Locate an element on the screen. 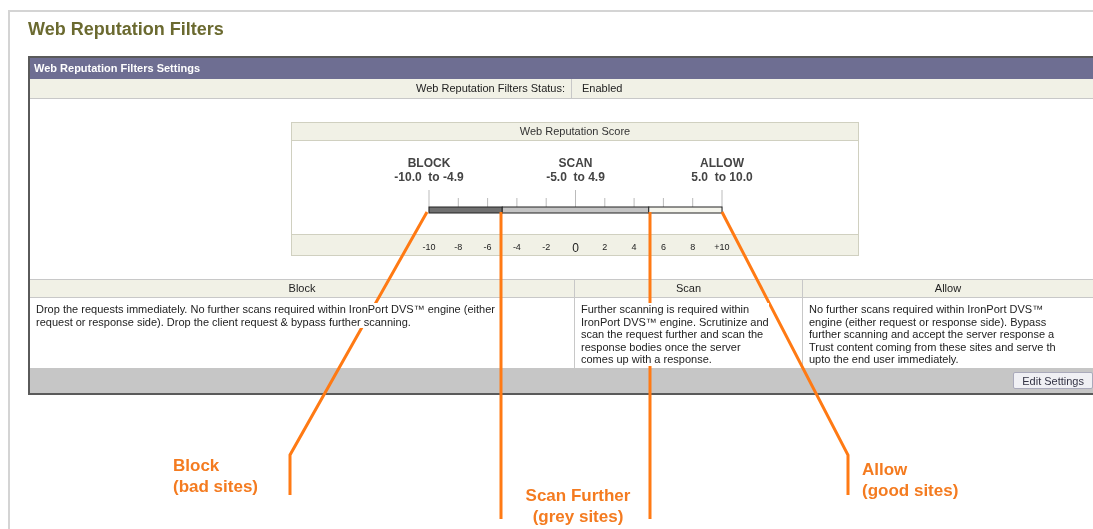  tick-label: -8 is located at coordinates (458, 247).